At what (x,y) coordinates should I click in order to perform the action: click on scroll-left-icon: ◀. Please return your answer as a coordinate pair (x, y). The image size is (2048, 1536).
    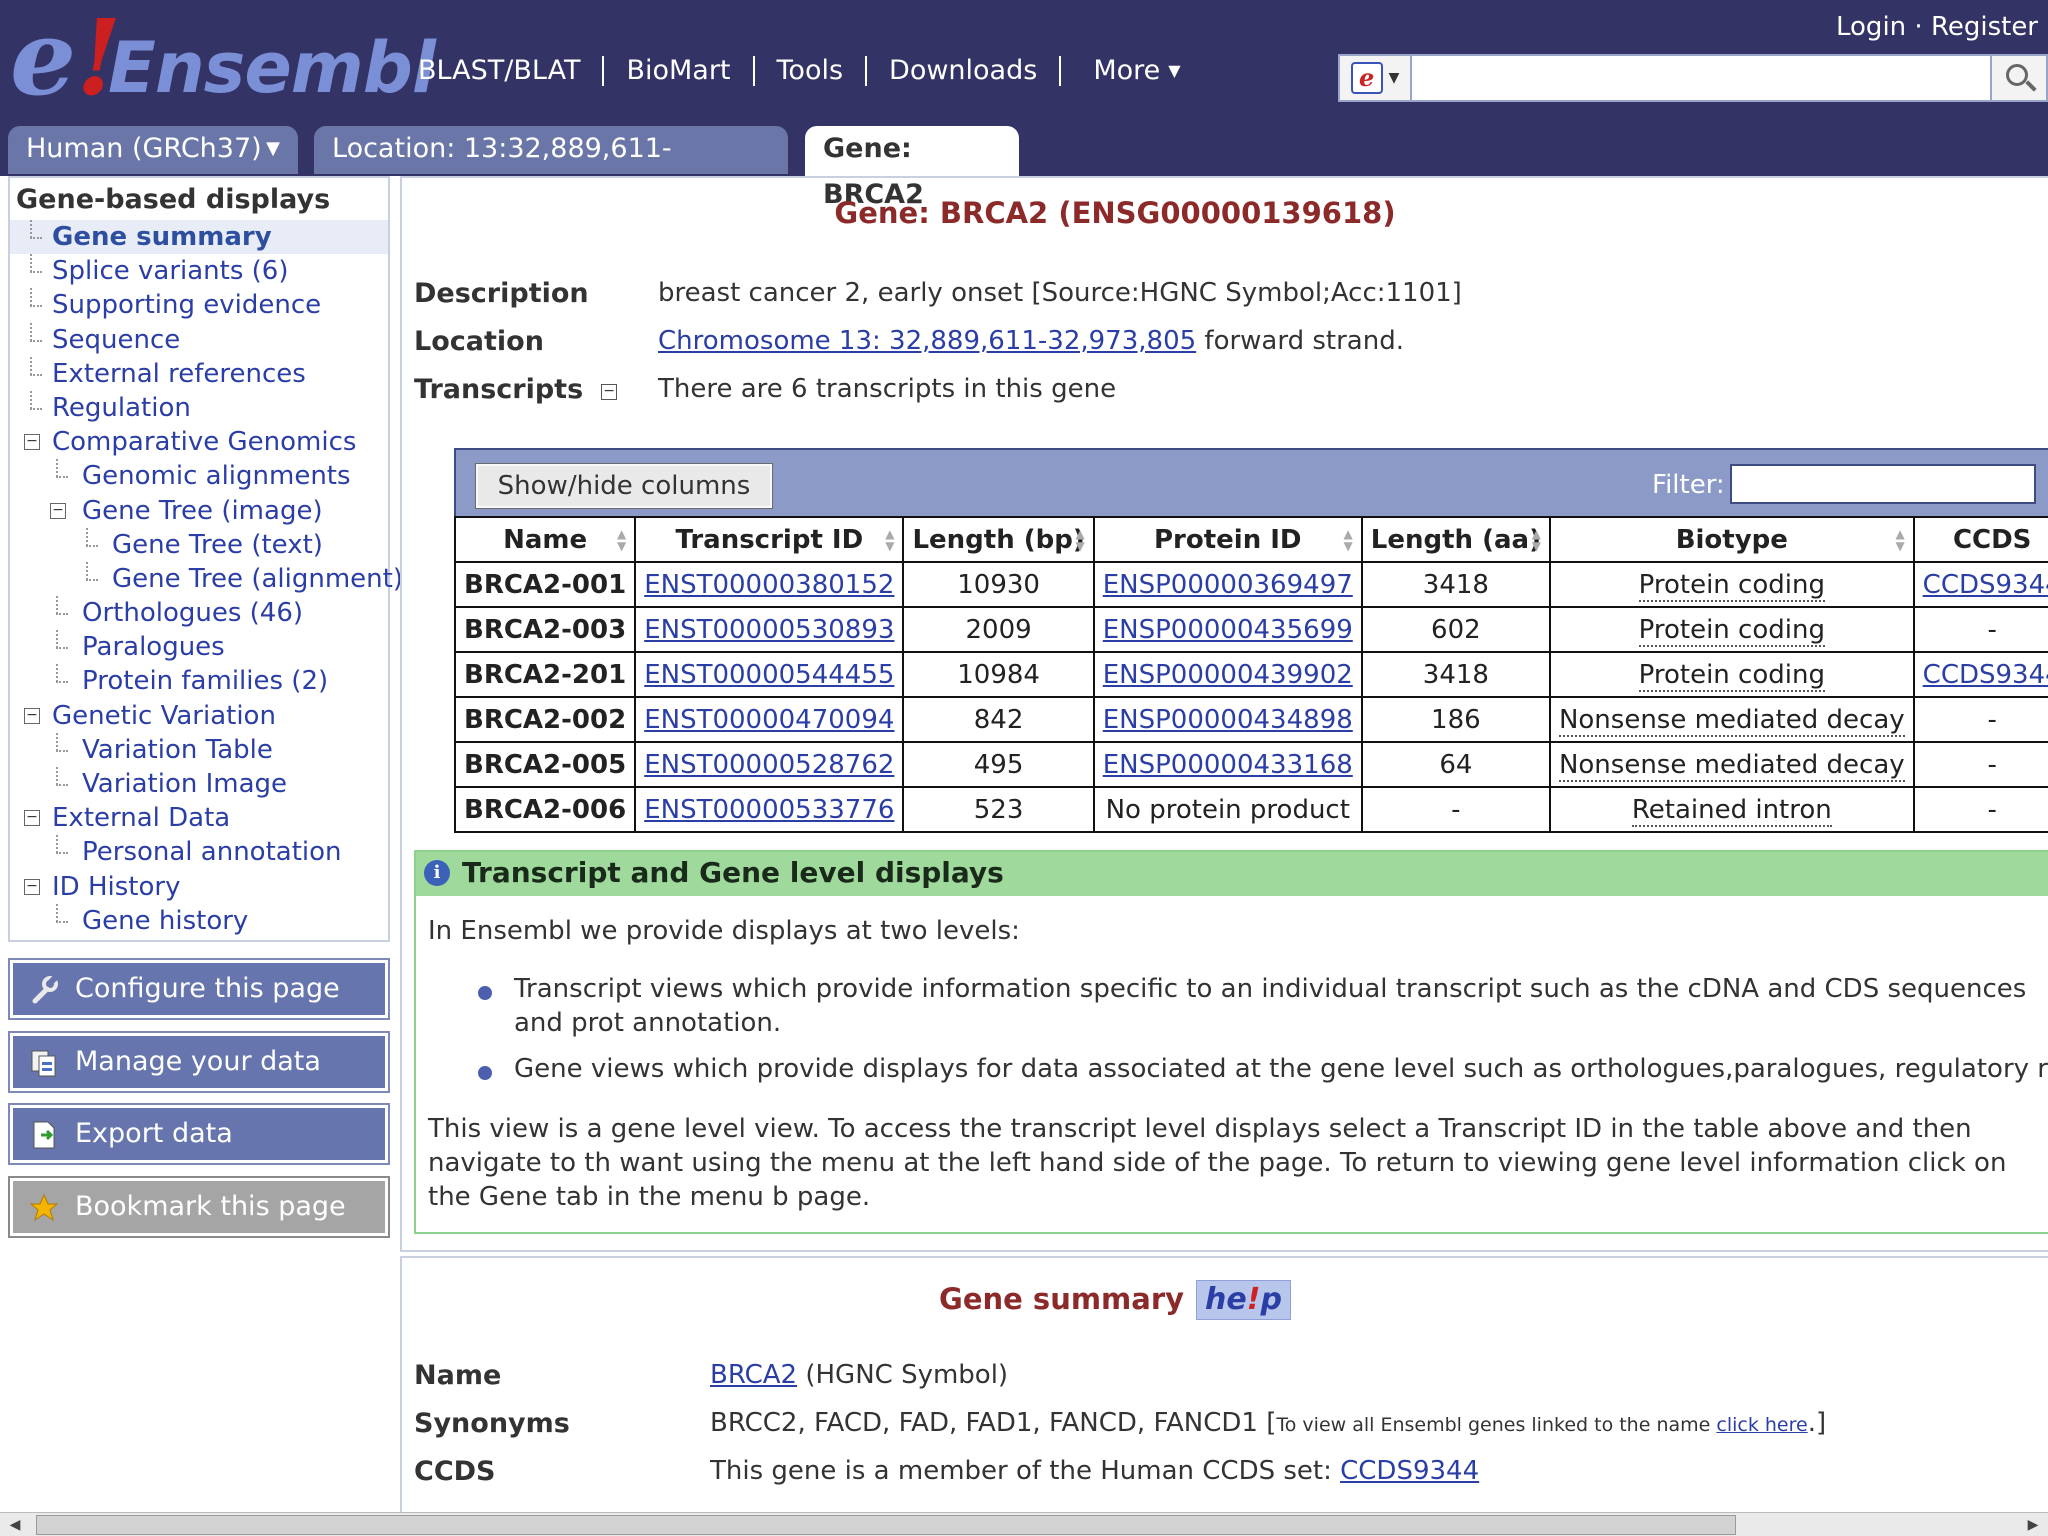
    Looking at the image, I should click on (15, 1525).